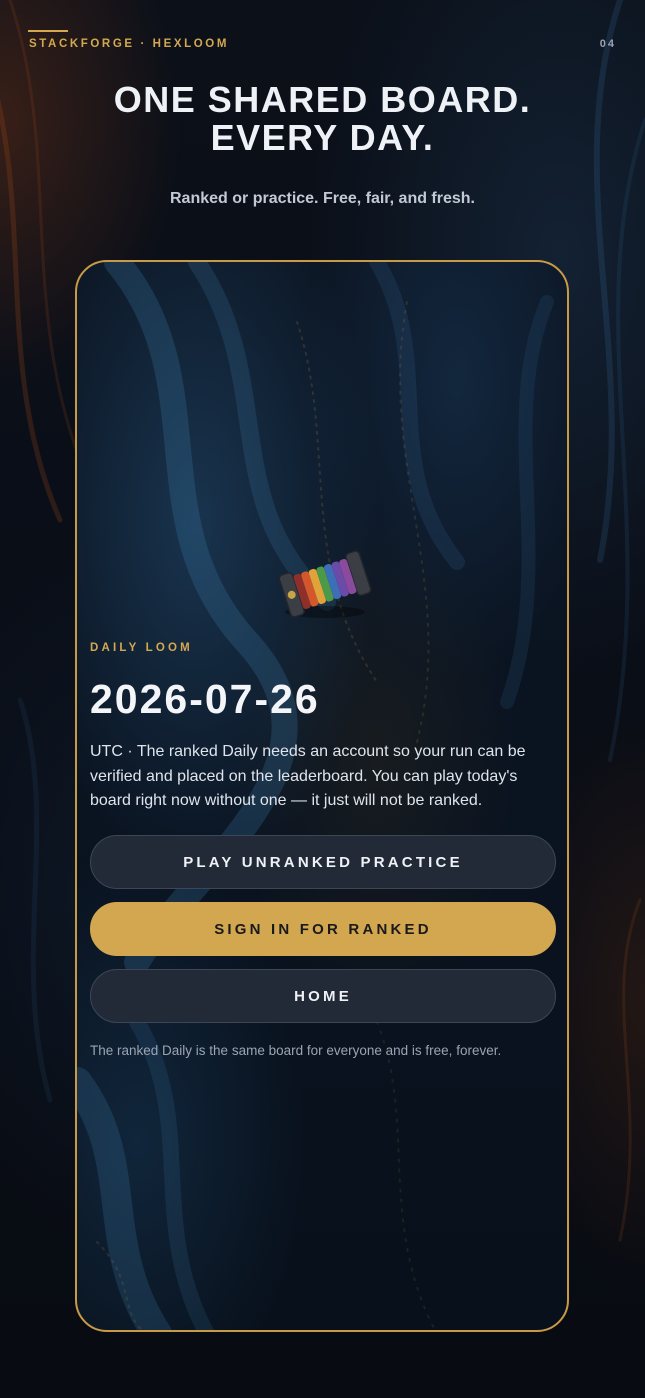 This screenshot has height=1398, width=645. What do you see at coordinates (322, 137) in the screenshot?
I see `headline-line-2: EVERY DAY.` at bounding box center [322, 137].